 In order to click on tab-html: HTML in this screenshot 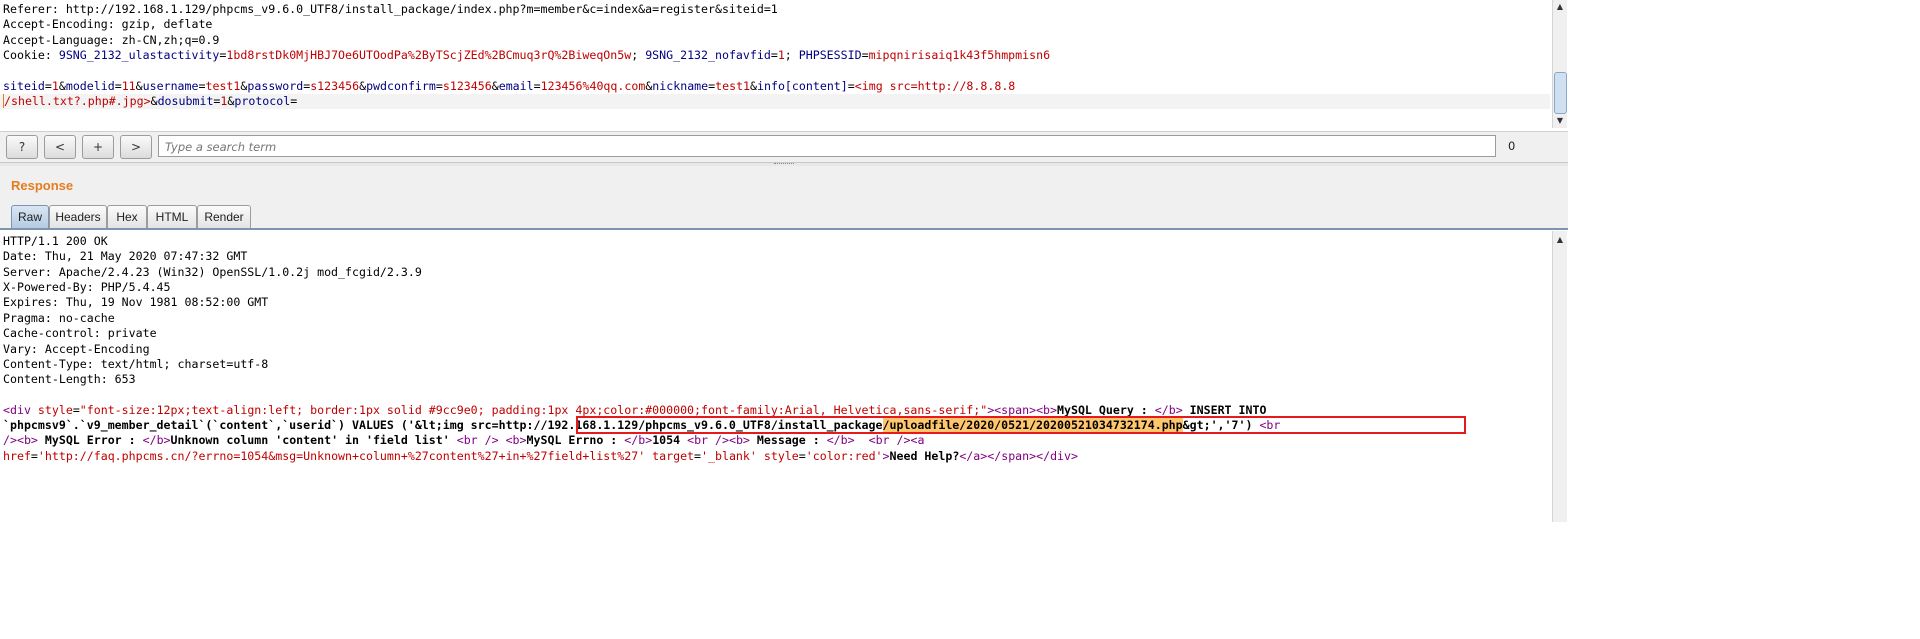, I will do `click(172, 216)`.